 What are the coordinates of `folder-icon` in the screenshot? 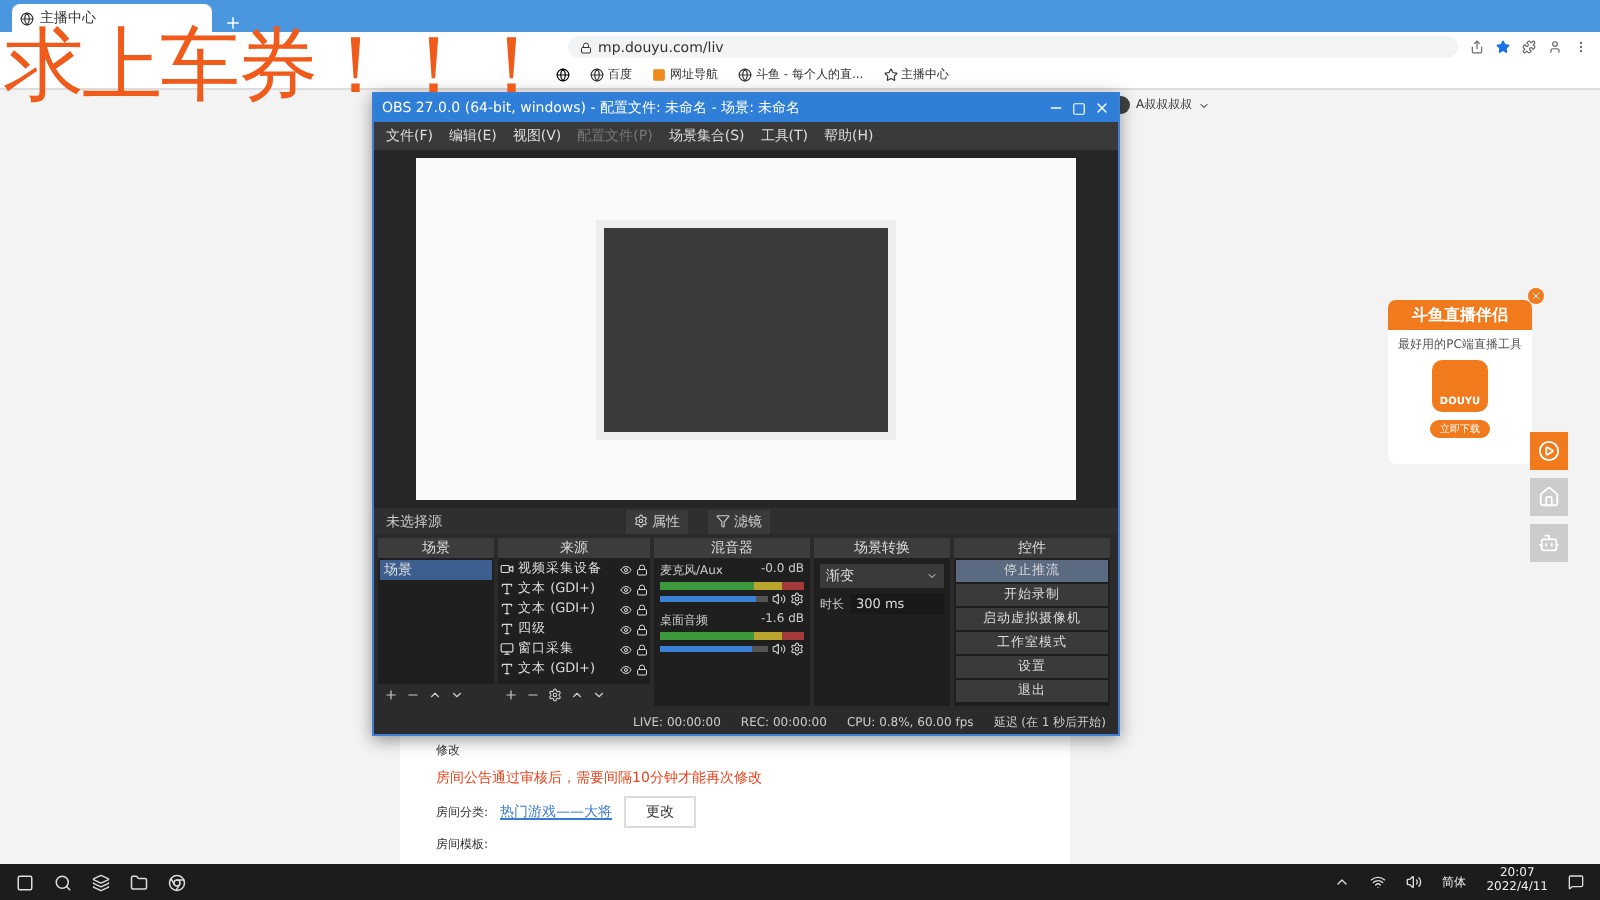 It's located at (139, 882).